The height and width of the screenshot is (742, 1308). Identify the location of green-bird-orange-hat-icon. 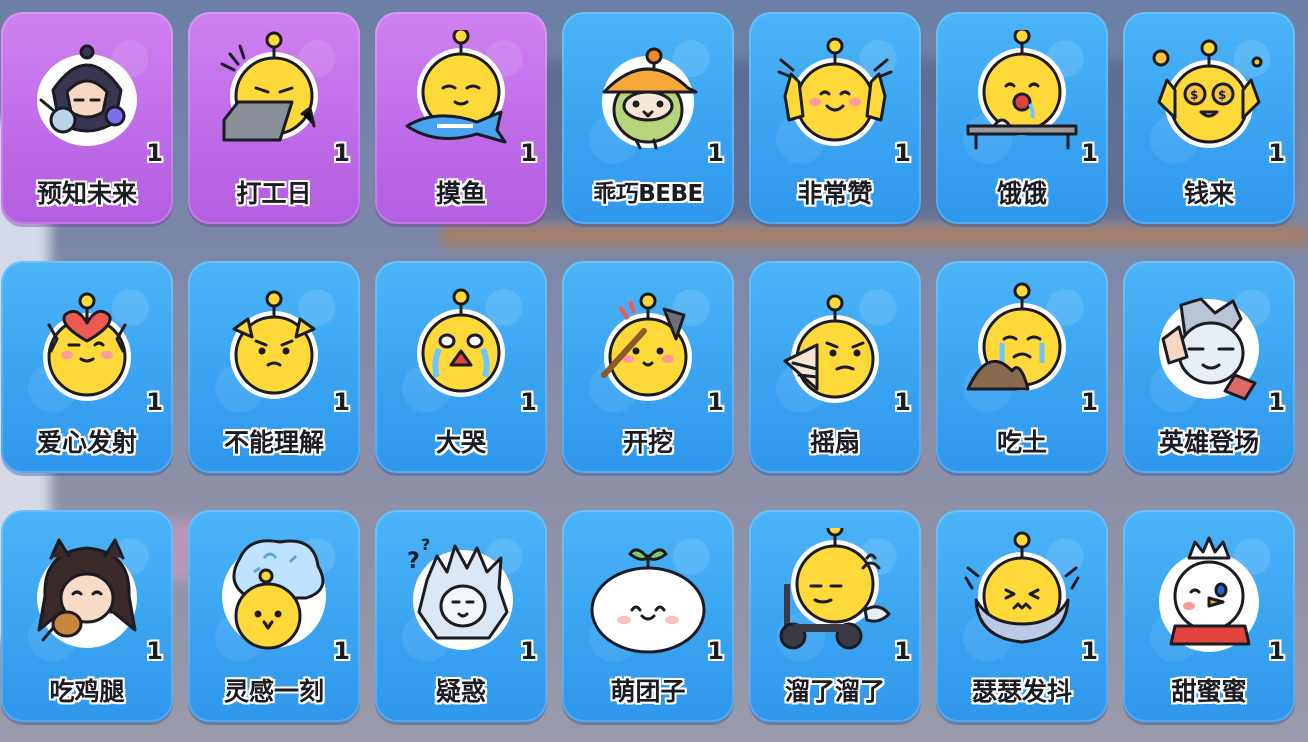
(648, 94).